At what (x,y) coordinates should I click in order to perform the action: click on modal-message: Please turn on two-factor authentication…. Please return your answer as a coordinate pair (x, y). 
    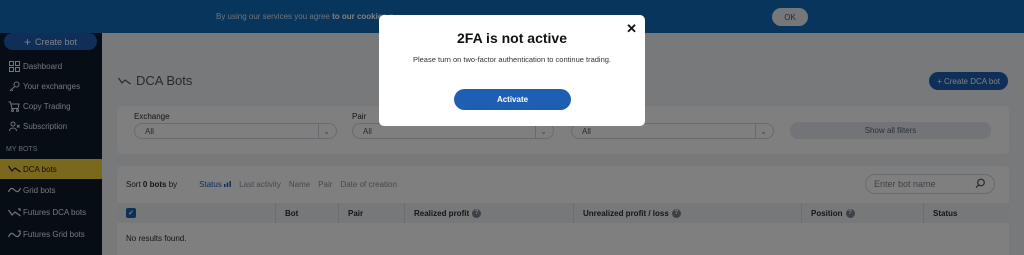
    Looking at the image, I should click on (512, 59).